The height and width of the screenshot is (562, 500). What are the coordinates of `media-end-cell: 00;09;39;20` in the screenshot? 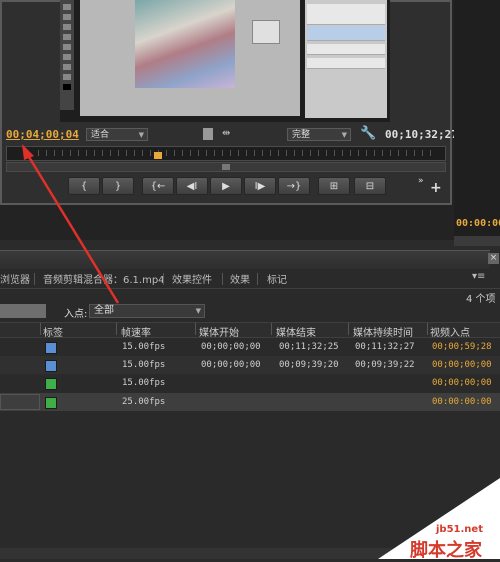 It's located at (309, 365).